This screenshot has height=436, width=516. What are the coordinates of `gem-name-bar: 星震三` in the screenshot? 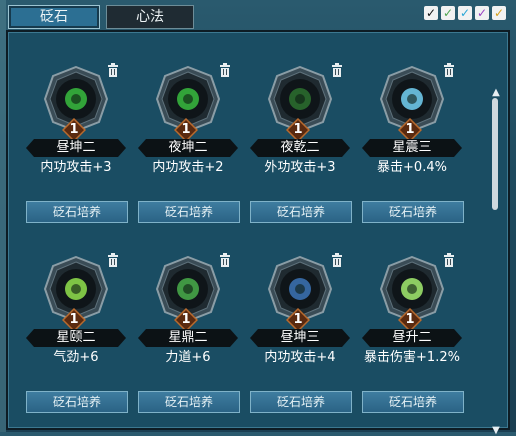 It's located at (412, 148).